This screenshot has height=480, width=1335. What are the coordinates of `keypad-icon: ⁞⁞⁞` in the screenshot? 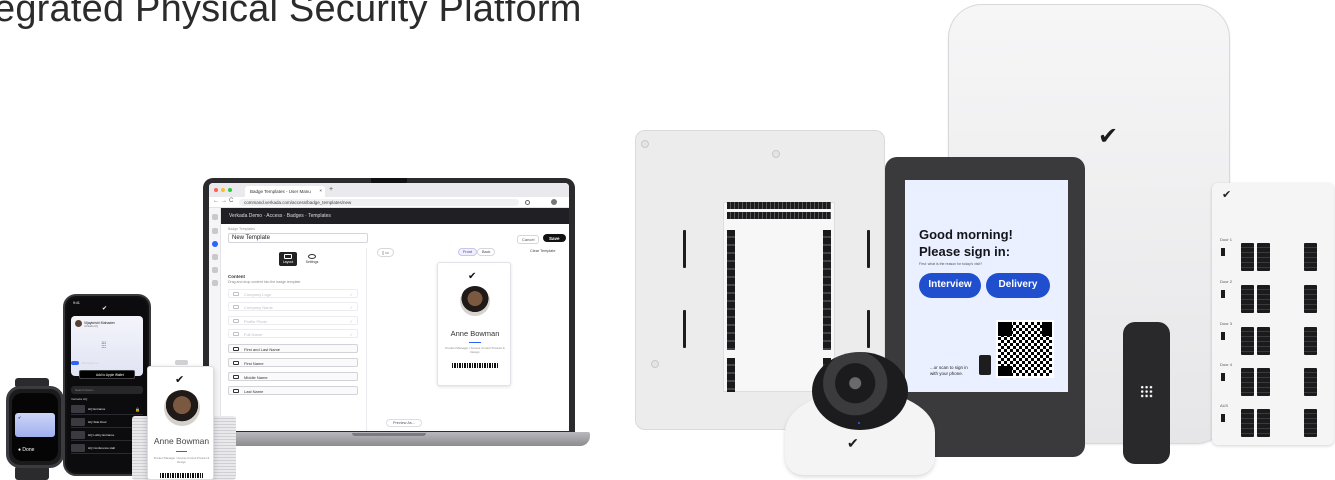 It's located at (103, 345).